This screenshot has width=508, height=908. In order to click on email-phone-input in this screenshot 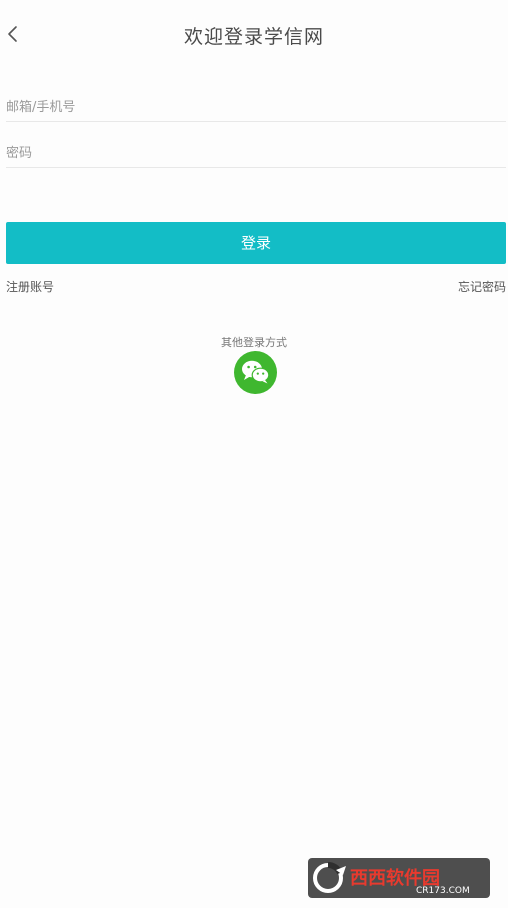, I will do `click(256, 107)`.